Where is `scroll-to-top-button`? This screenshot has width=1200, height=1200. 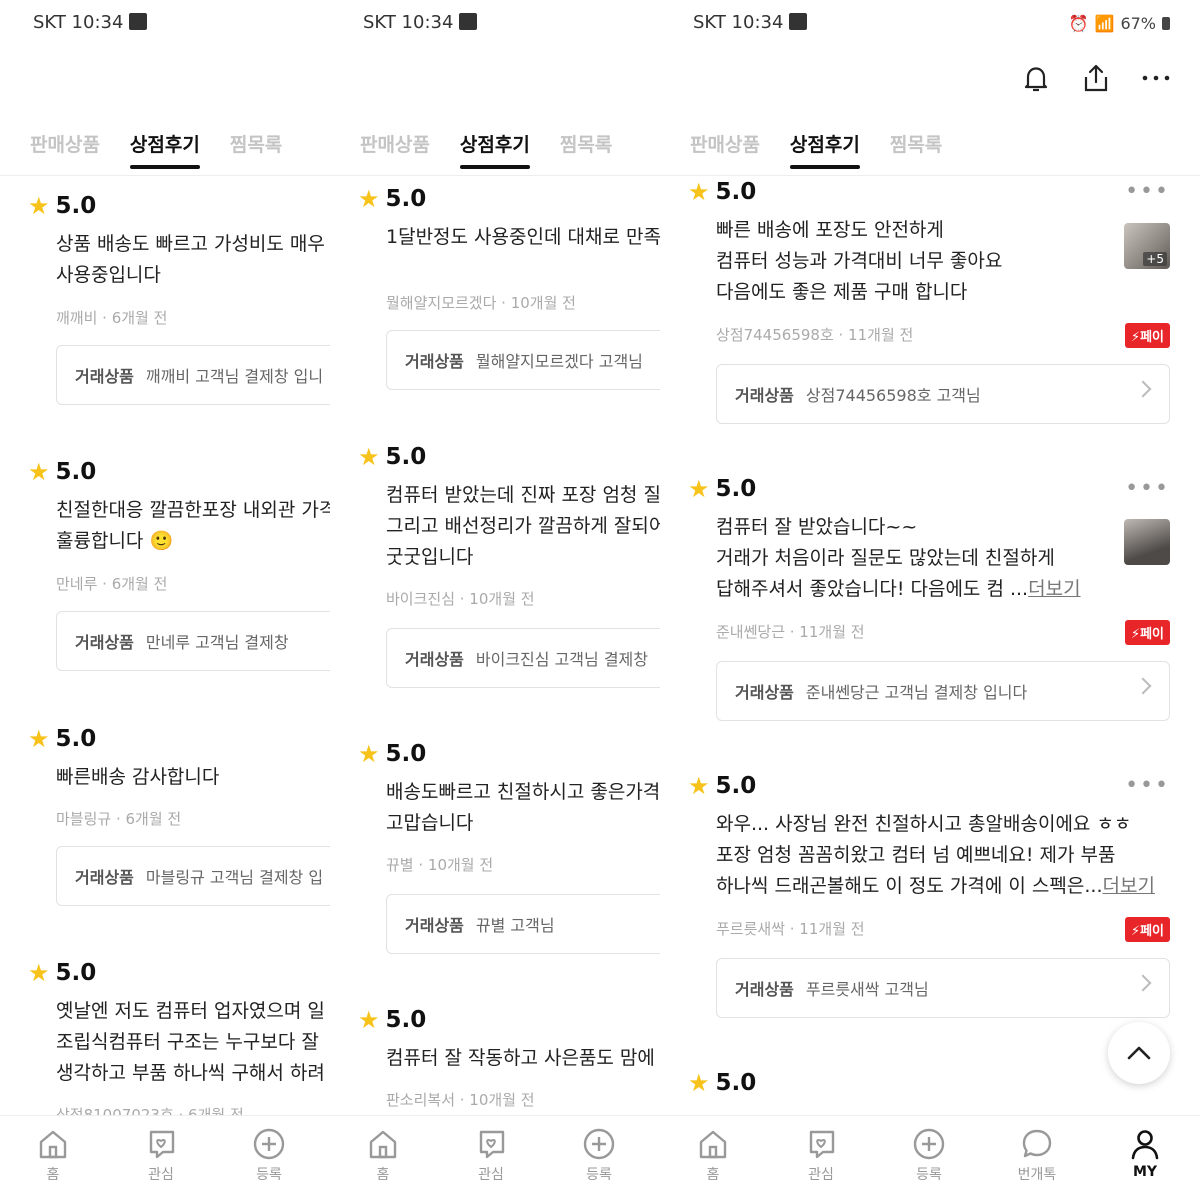
scroll-to-top-button is located at coordinates (1139, 1053).